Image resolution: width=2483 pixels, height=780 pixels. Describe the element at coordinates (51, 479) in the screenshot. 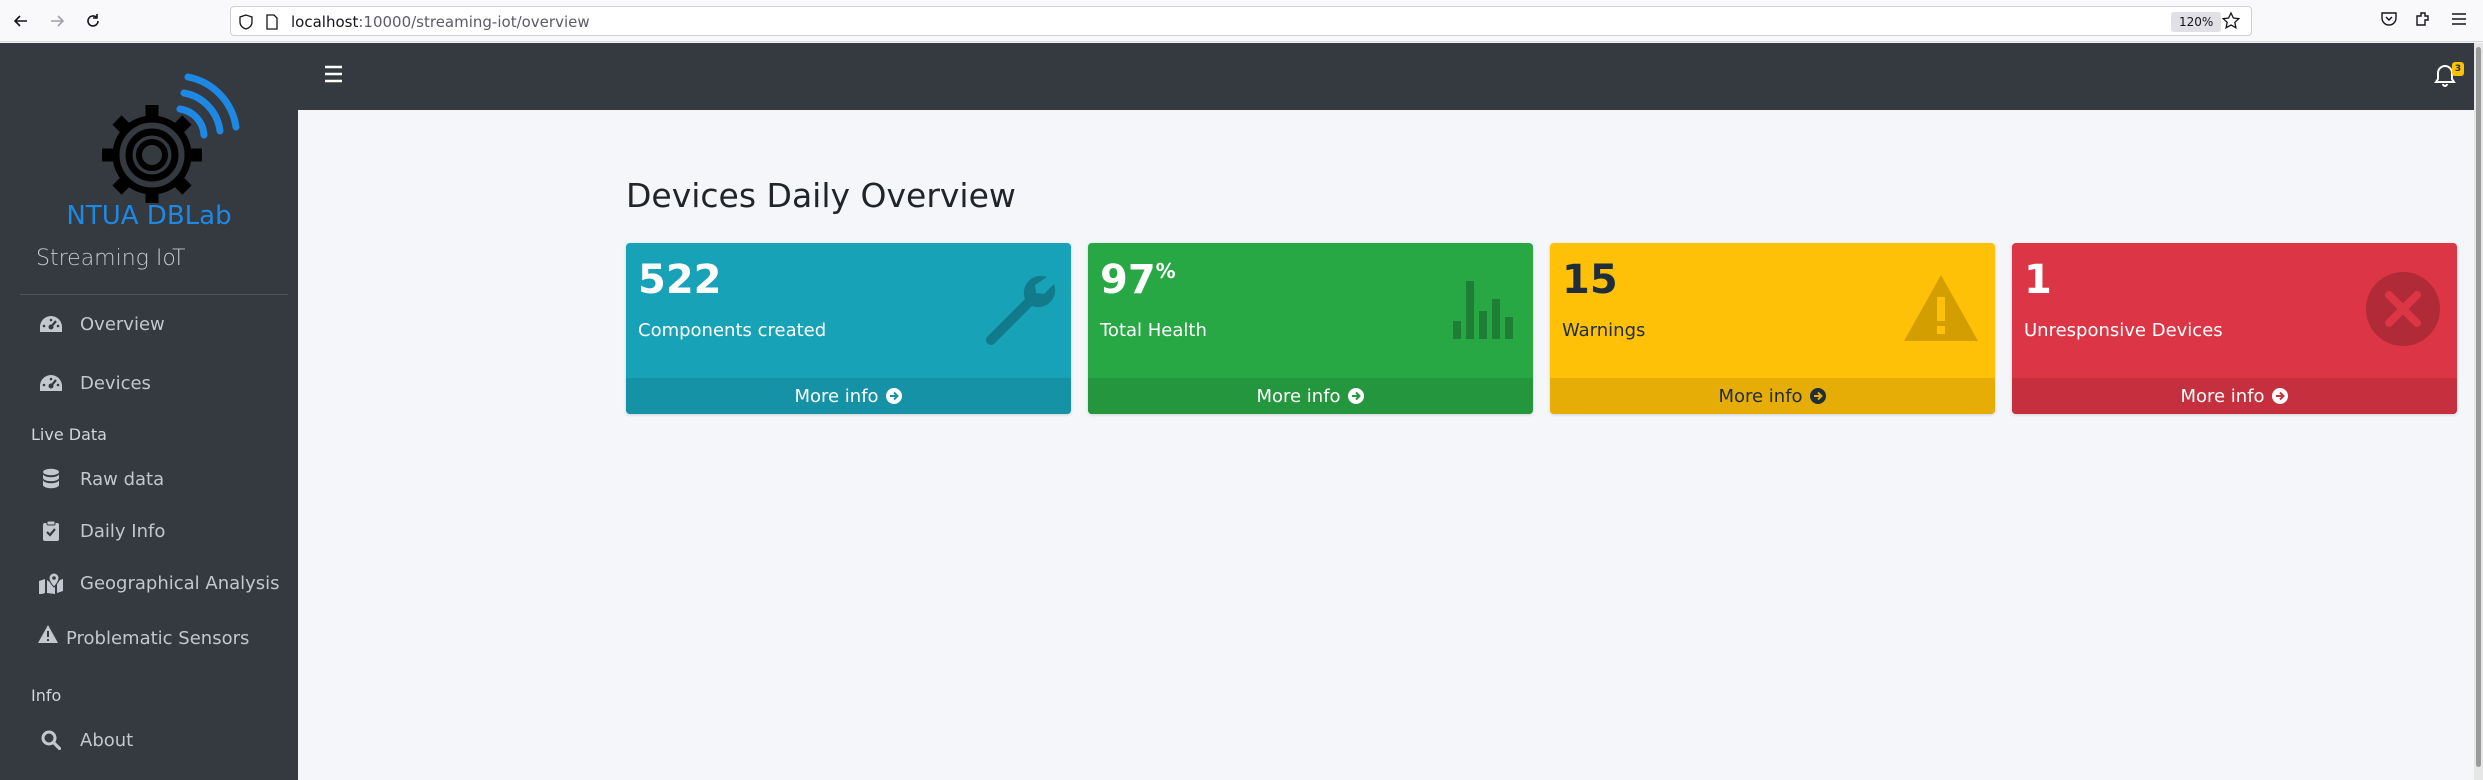

I see `database-icon` at that location.